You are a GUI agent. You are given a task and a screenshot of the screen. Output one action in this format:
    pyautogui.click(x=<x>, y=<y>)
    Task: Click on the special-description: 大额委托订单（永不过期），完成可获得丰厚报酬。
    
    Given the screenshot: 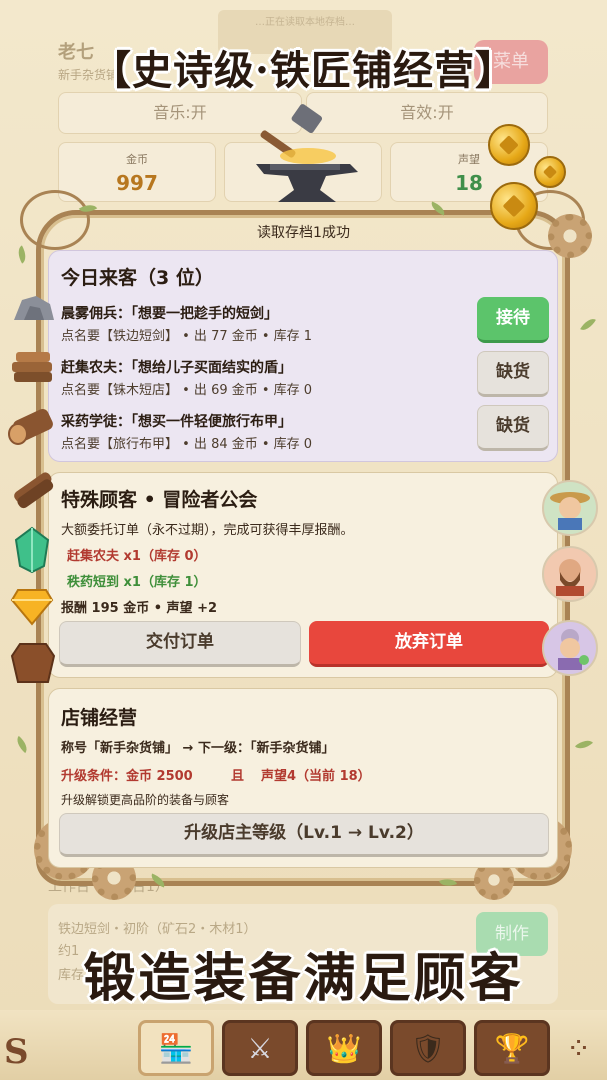 What is the action you would take?
    pyautogui.click(x=207, y=530)
    